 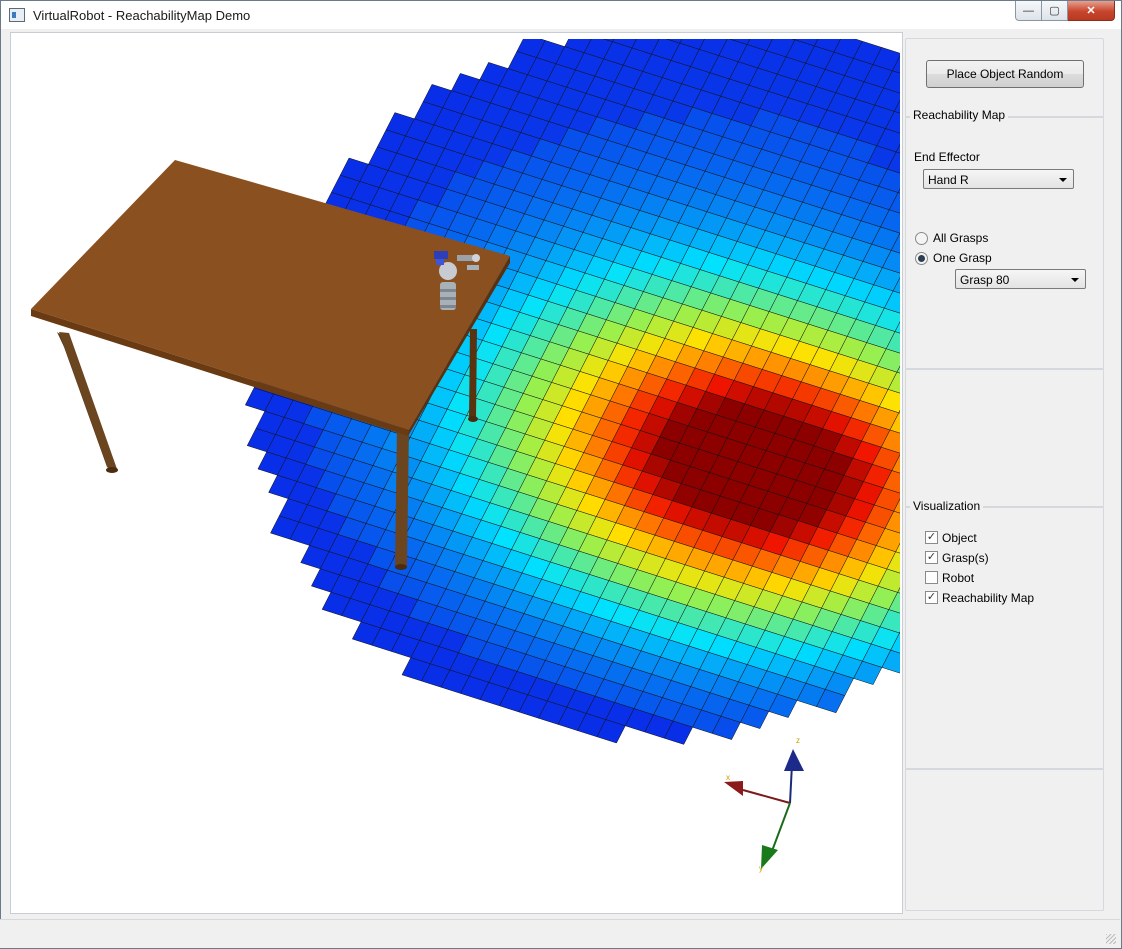 I want to click on place-object-random-button: Place Object Random, so click(x=1005, y=74).